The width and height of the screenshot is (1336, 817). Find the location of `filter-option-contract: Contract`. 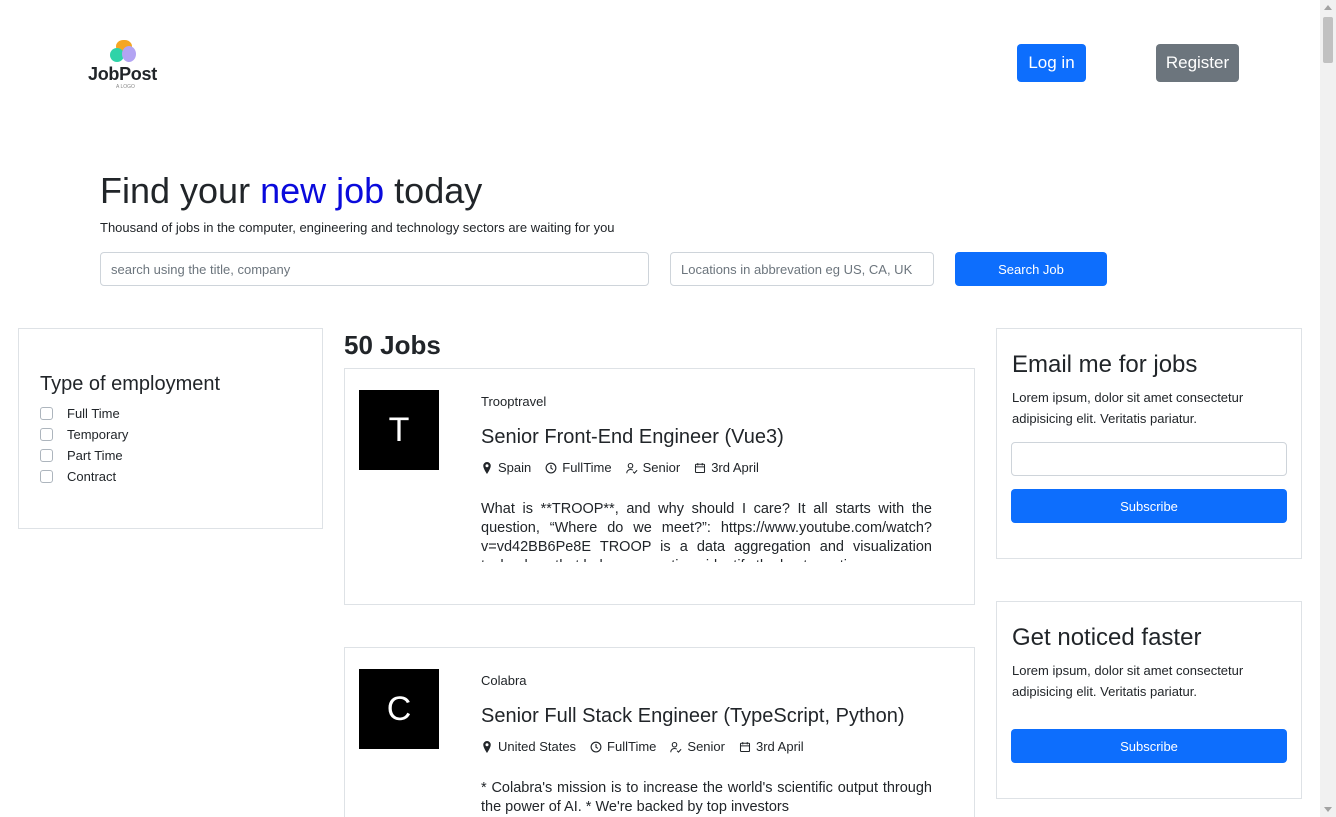

filter-option-contract: Contract is located at coordinates (78, 476).